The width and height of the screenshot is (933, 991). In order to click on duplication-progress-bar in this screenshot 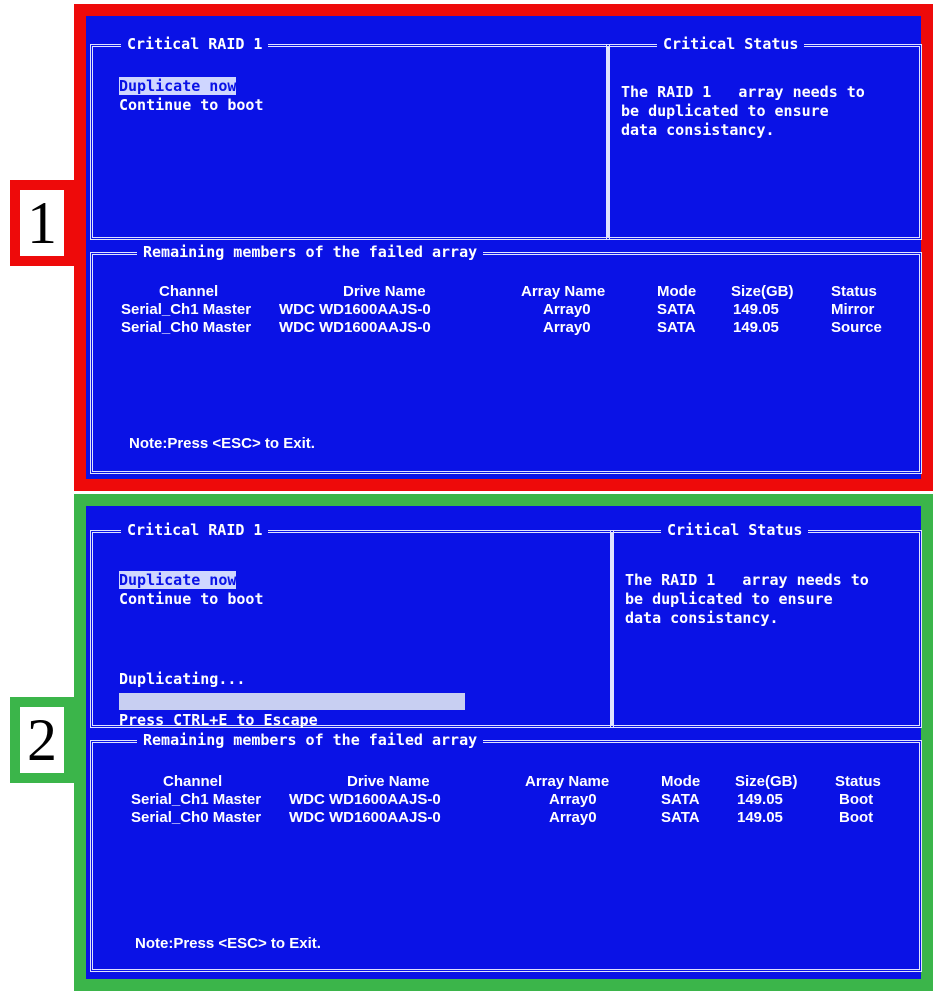, I will do `click(292, 701)`.